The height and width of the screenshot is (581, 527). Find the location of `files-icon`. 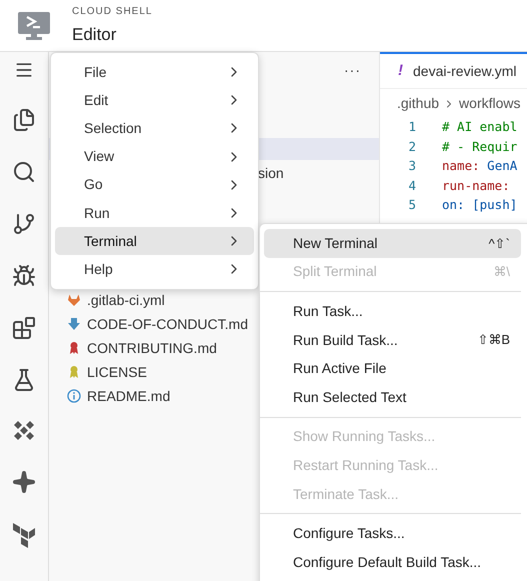

files-icon is located at coordinates (24, 120).